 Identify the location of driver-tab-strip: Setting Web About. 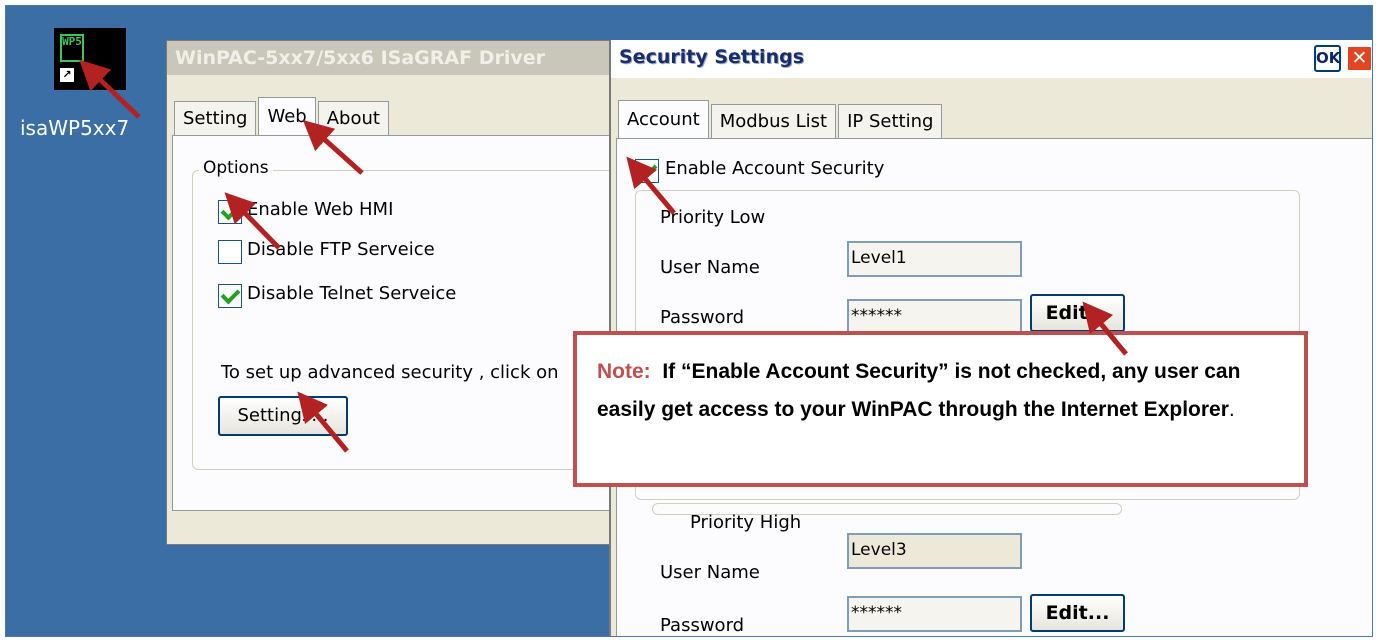
(282, 116).